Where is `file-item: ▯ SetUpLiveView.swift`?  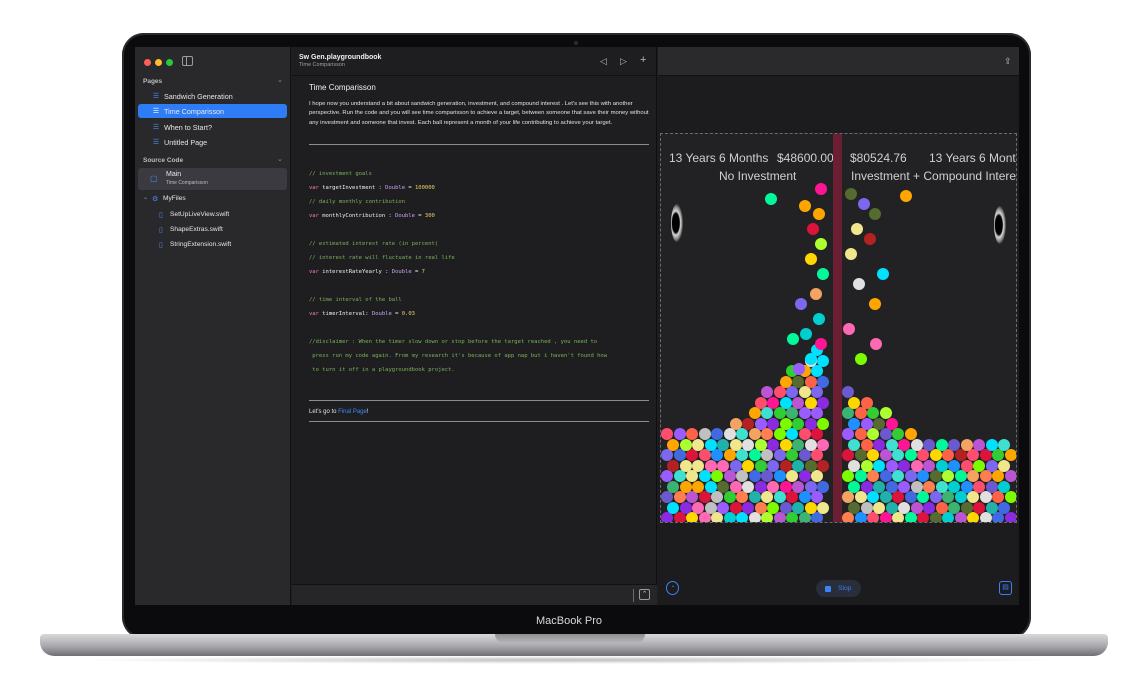
file-item: ▯ SetUpLiveView.swift is located at coordinates (213, 215).